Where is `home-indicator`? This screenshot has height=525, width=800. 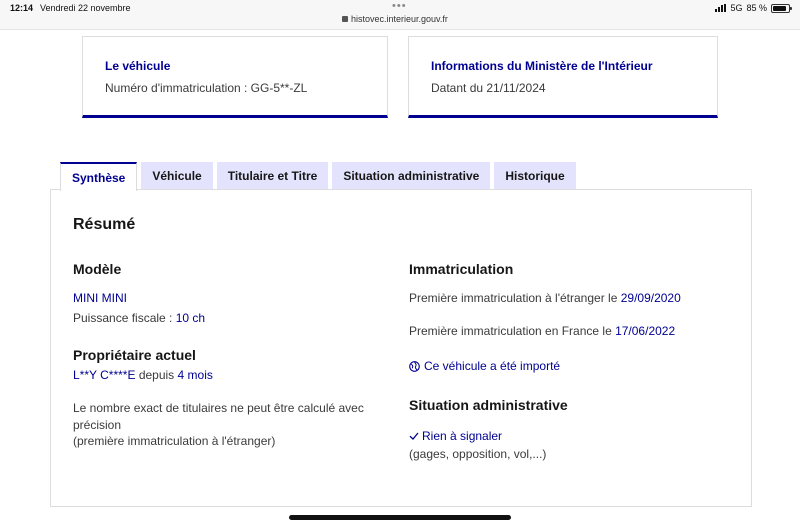 home-indicator is located at coordinates (400, 517).